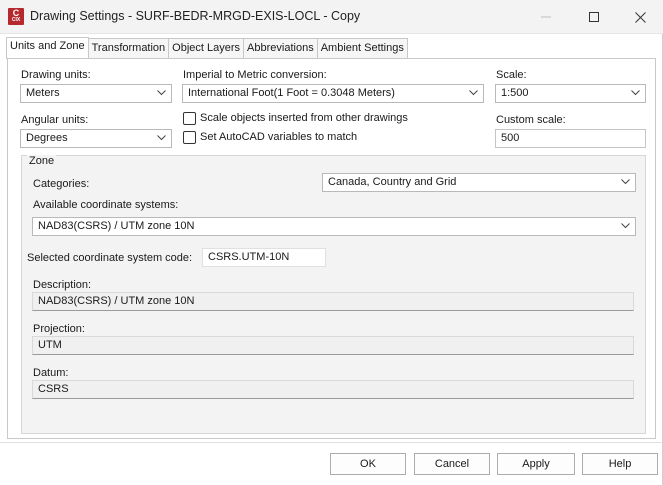  I want to click on description-label: Description:, so click(62, 285).